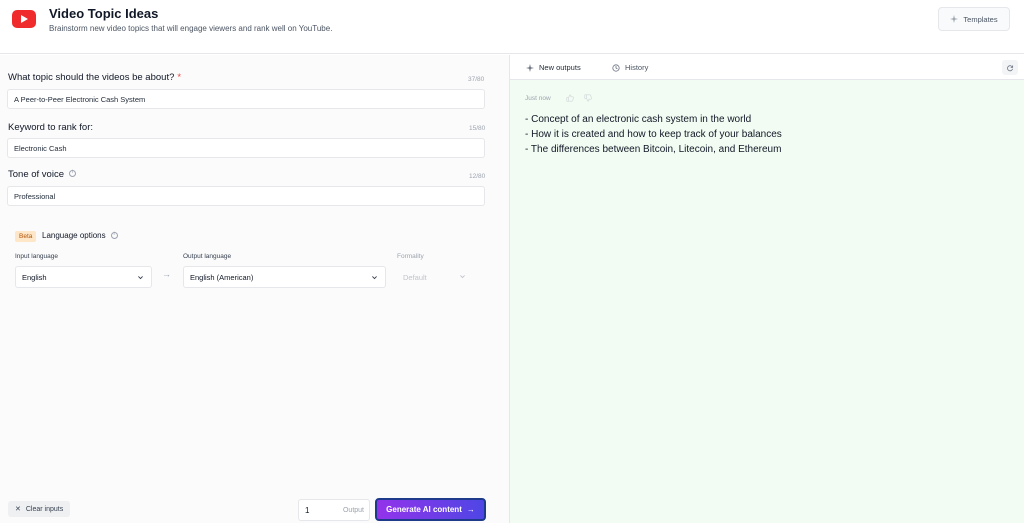  I want to click on tab-new-outputs: New outputs, so click(553, 67).